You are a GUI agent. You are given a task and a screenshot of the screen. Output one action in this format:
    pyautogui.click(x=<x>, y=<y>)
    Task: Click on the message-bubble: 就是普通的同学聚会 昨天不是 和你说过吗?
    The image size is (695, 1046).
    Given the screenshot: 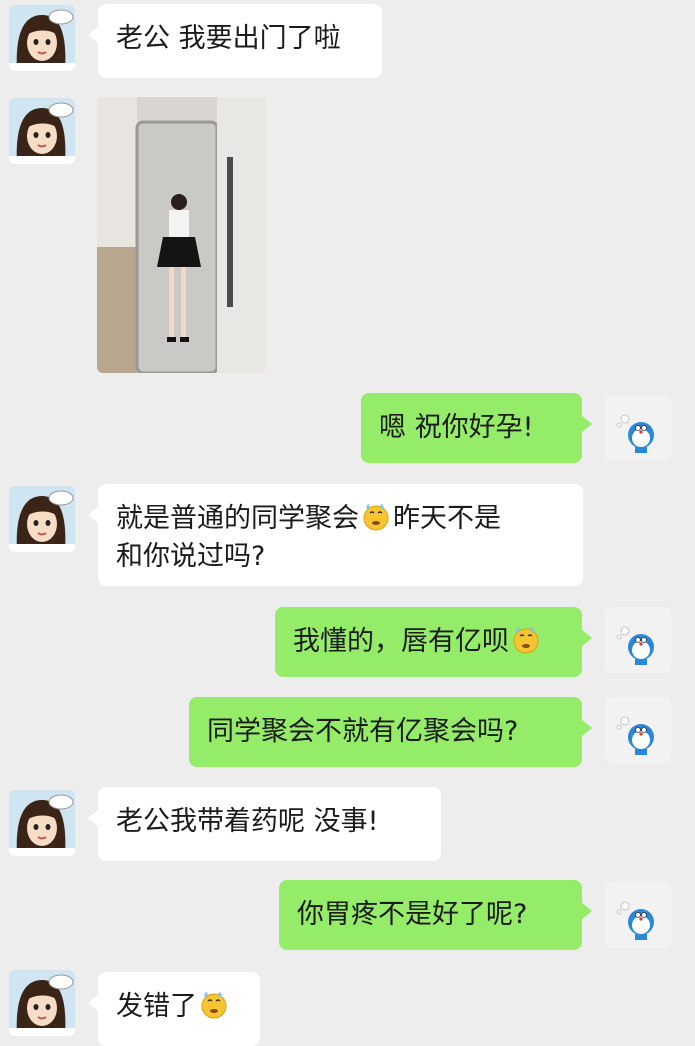 What is the action you would take?
    pyautogui.click(x=335, y=535)
    